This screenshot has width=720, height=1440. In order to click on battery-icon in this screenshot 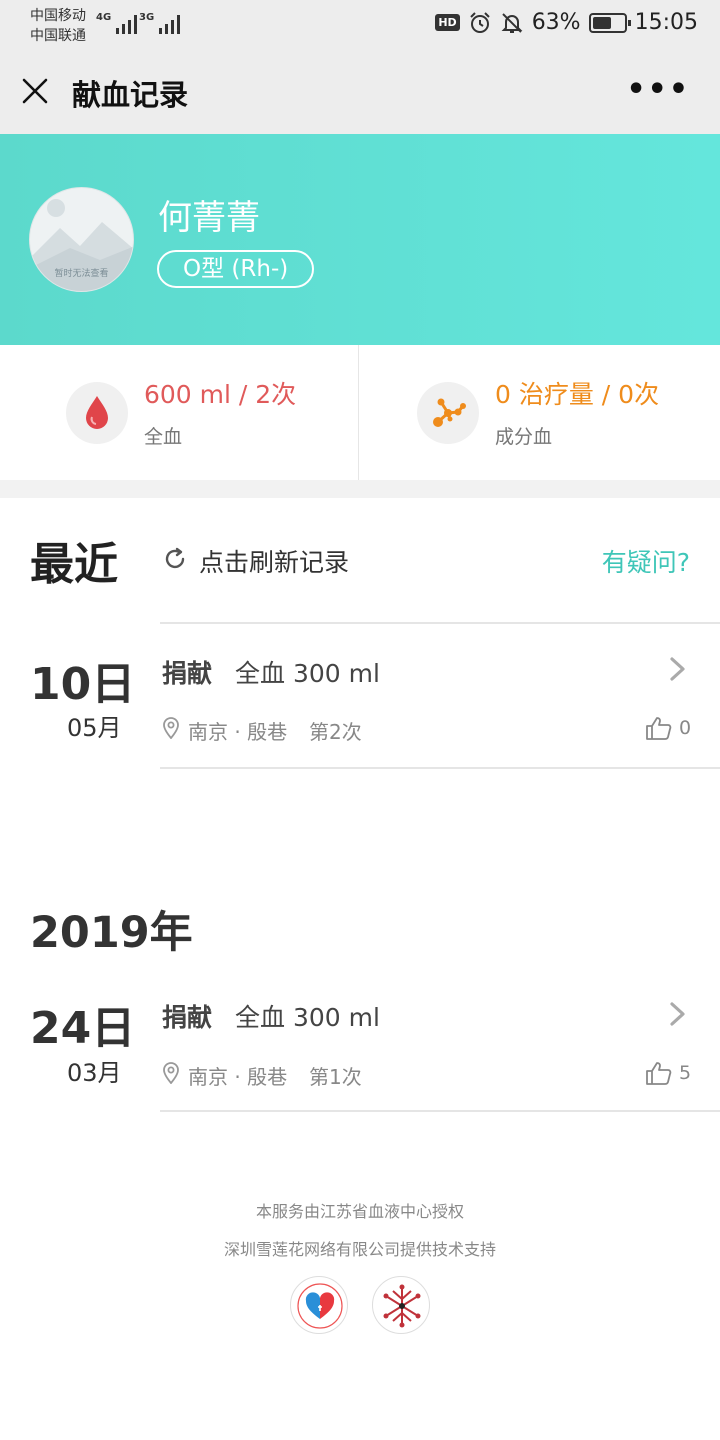, I will do `click(609, 22)`.